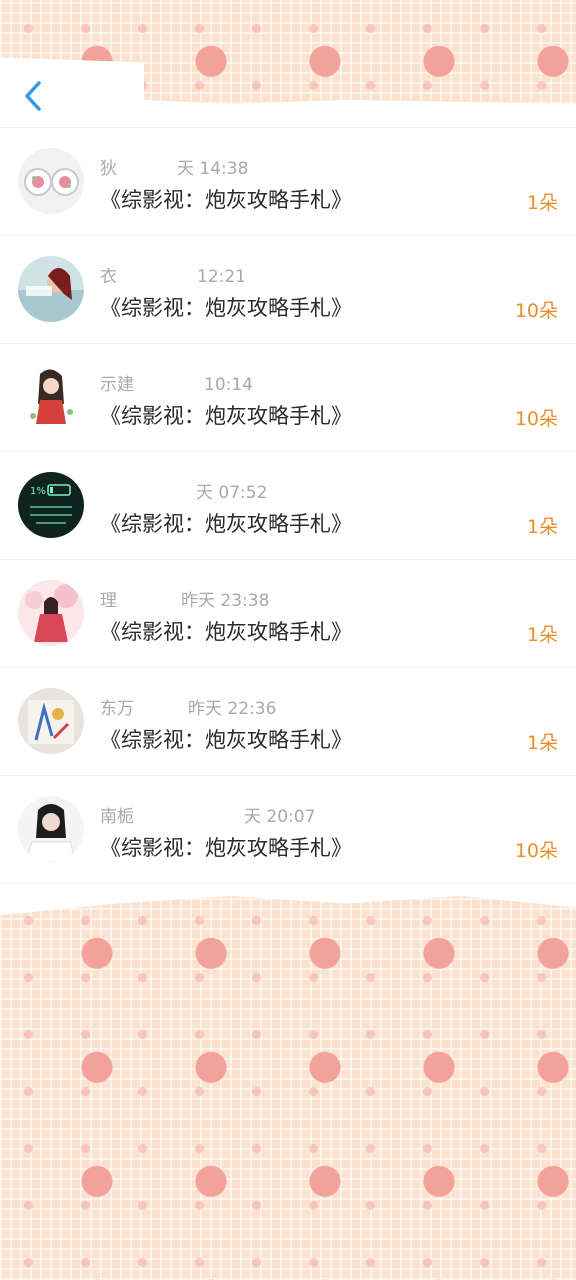 Image resolution: width=576 pixels, height=1280 pixels. I want to click on svg-text: 1%, so click(38, 491).